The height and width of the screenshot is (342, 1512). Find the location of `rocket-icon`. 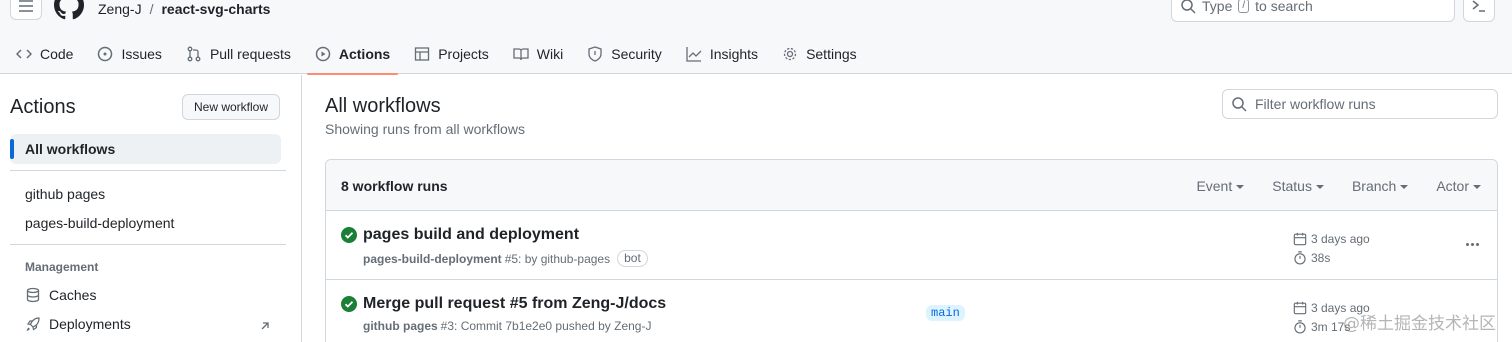

rocket-icon is located at coordinates (33, 324).